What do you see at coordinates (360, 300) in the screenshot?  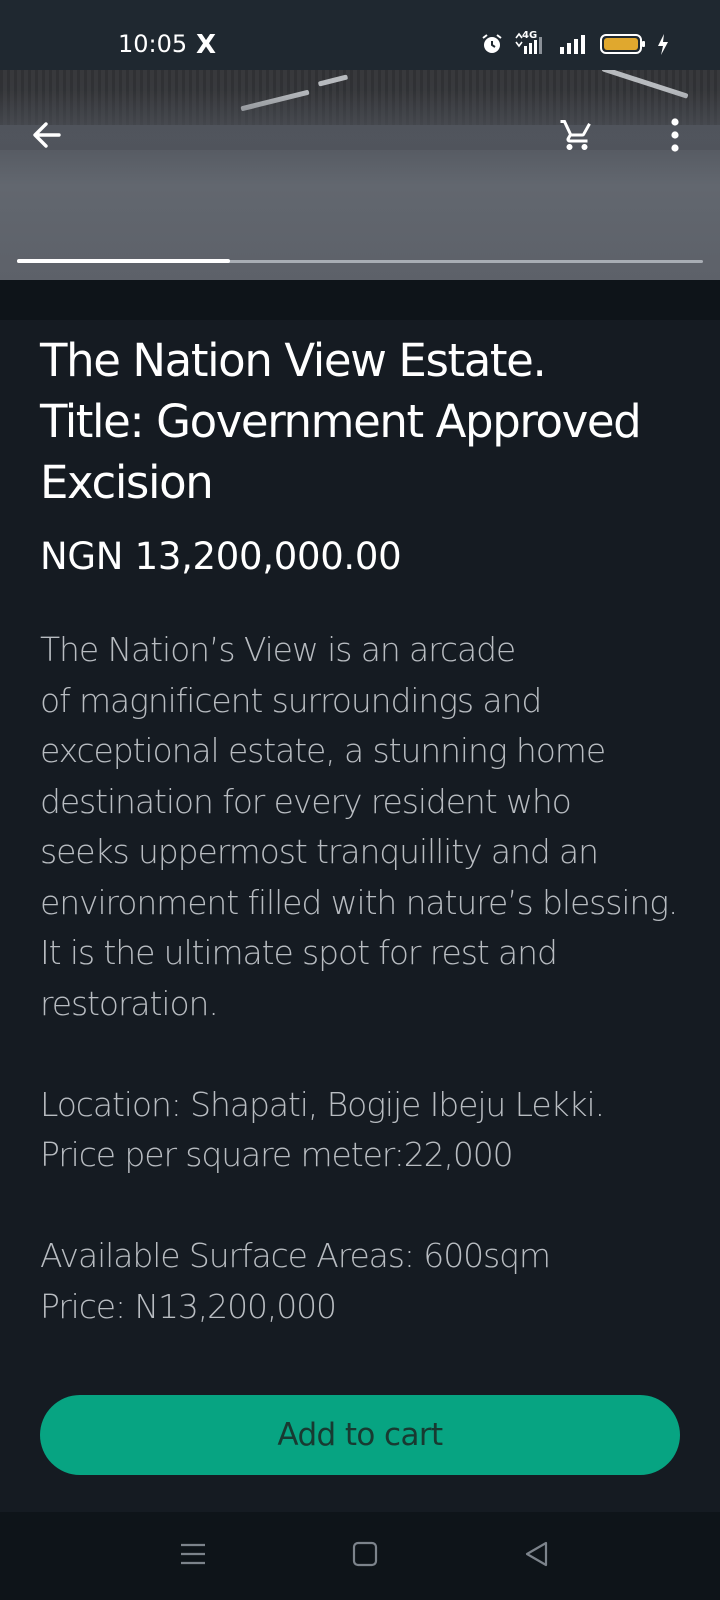 I see `divider-band` at bounding box center [360, 300].